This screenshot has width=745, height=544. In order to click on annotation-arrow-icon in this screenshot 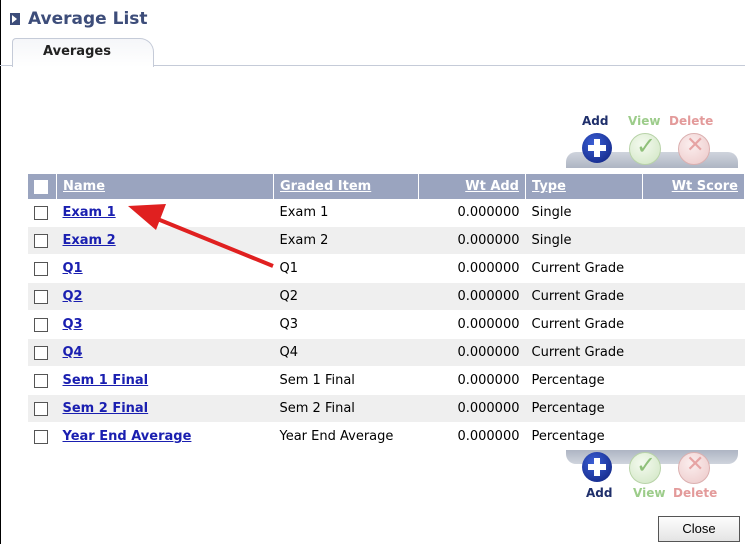, I will do `click(201, 236)`.